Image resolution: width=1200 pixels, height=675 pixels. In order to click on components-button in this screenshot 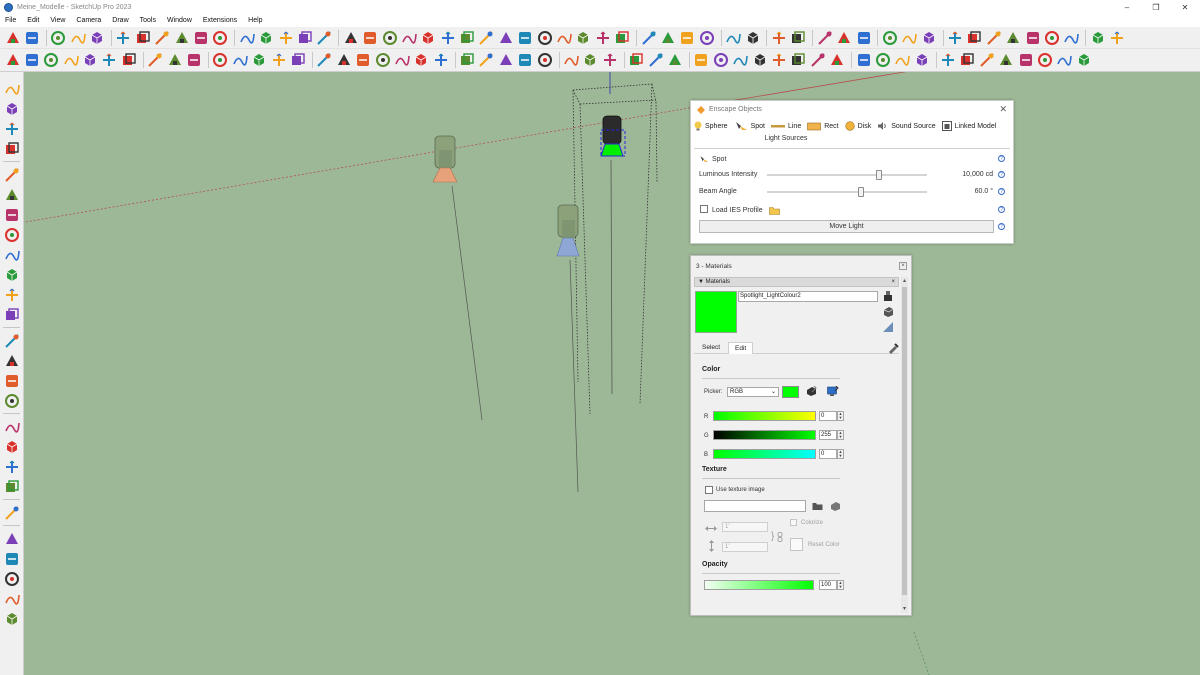, I will do `click(12, 37)`.